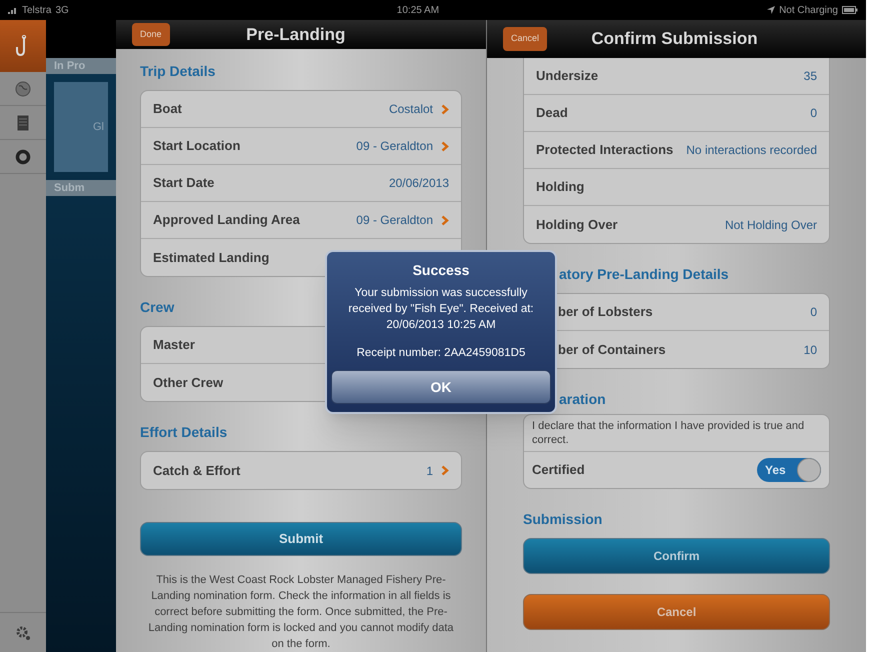  Describe the element at coordinates (174, 345) in the screenshot. I see `row-label: Master` at that location.